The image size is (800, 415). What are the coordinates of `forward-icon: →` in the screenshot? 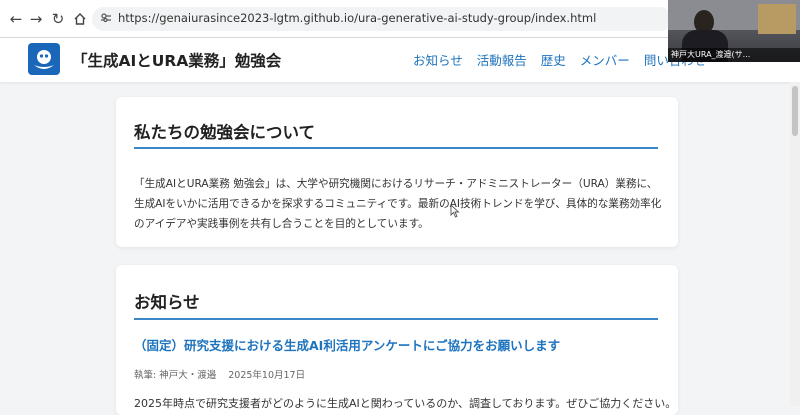 It's located at (36, 19).